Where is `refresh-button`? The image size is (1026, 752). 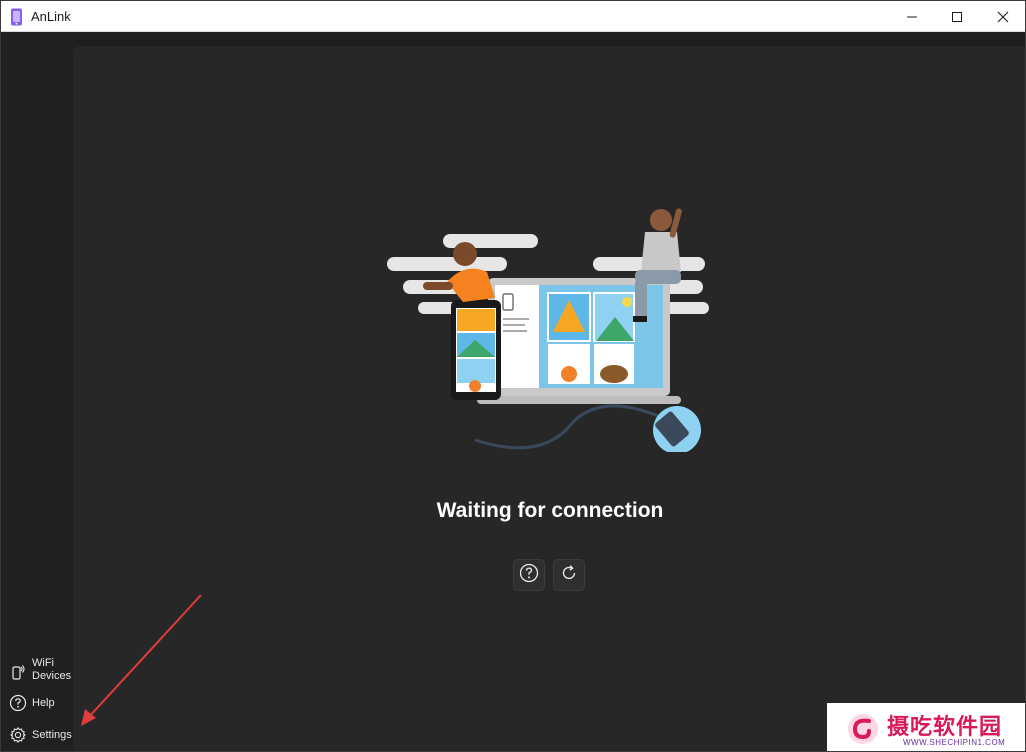 refresh-button is located at coordinates (569, 575).